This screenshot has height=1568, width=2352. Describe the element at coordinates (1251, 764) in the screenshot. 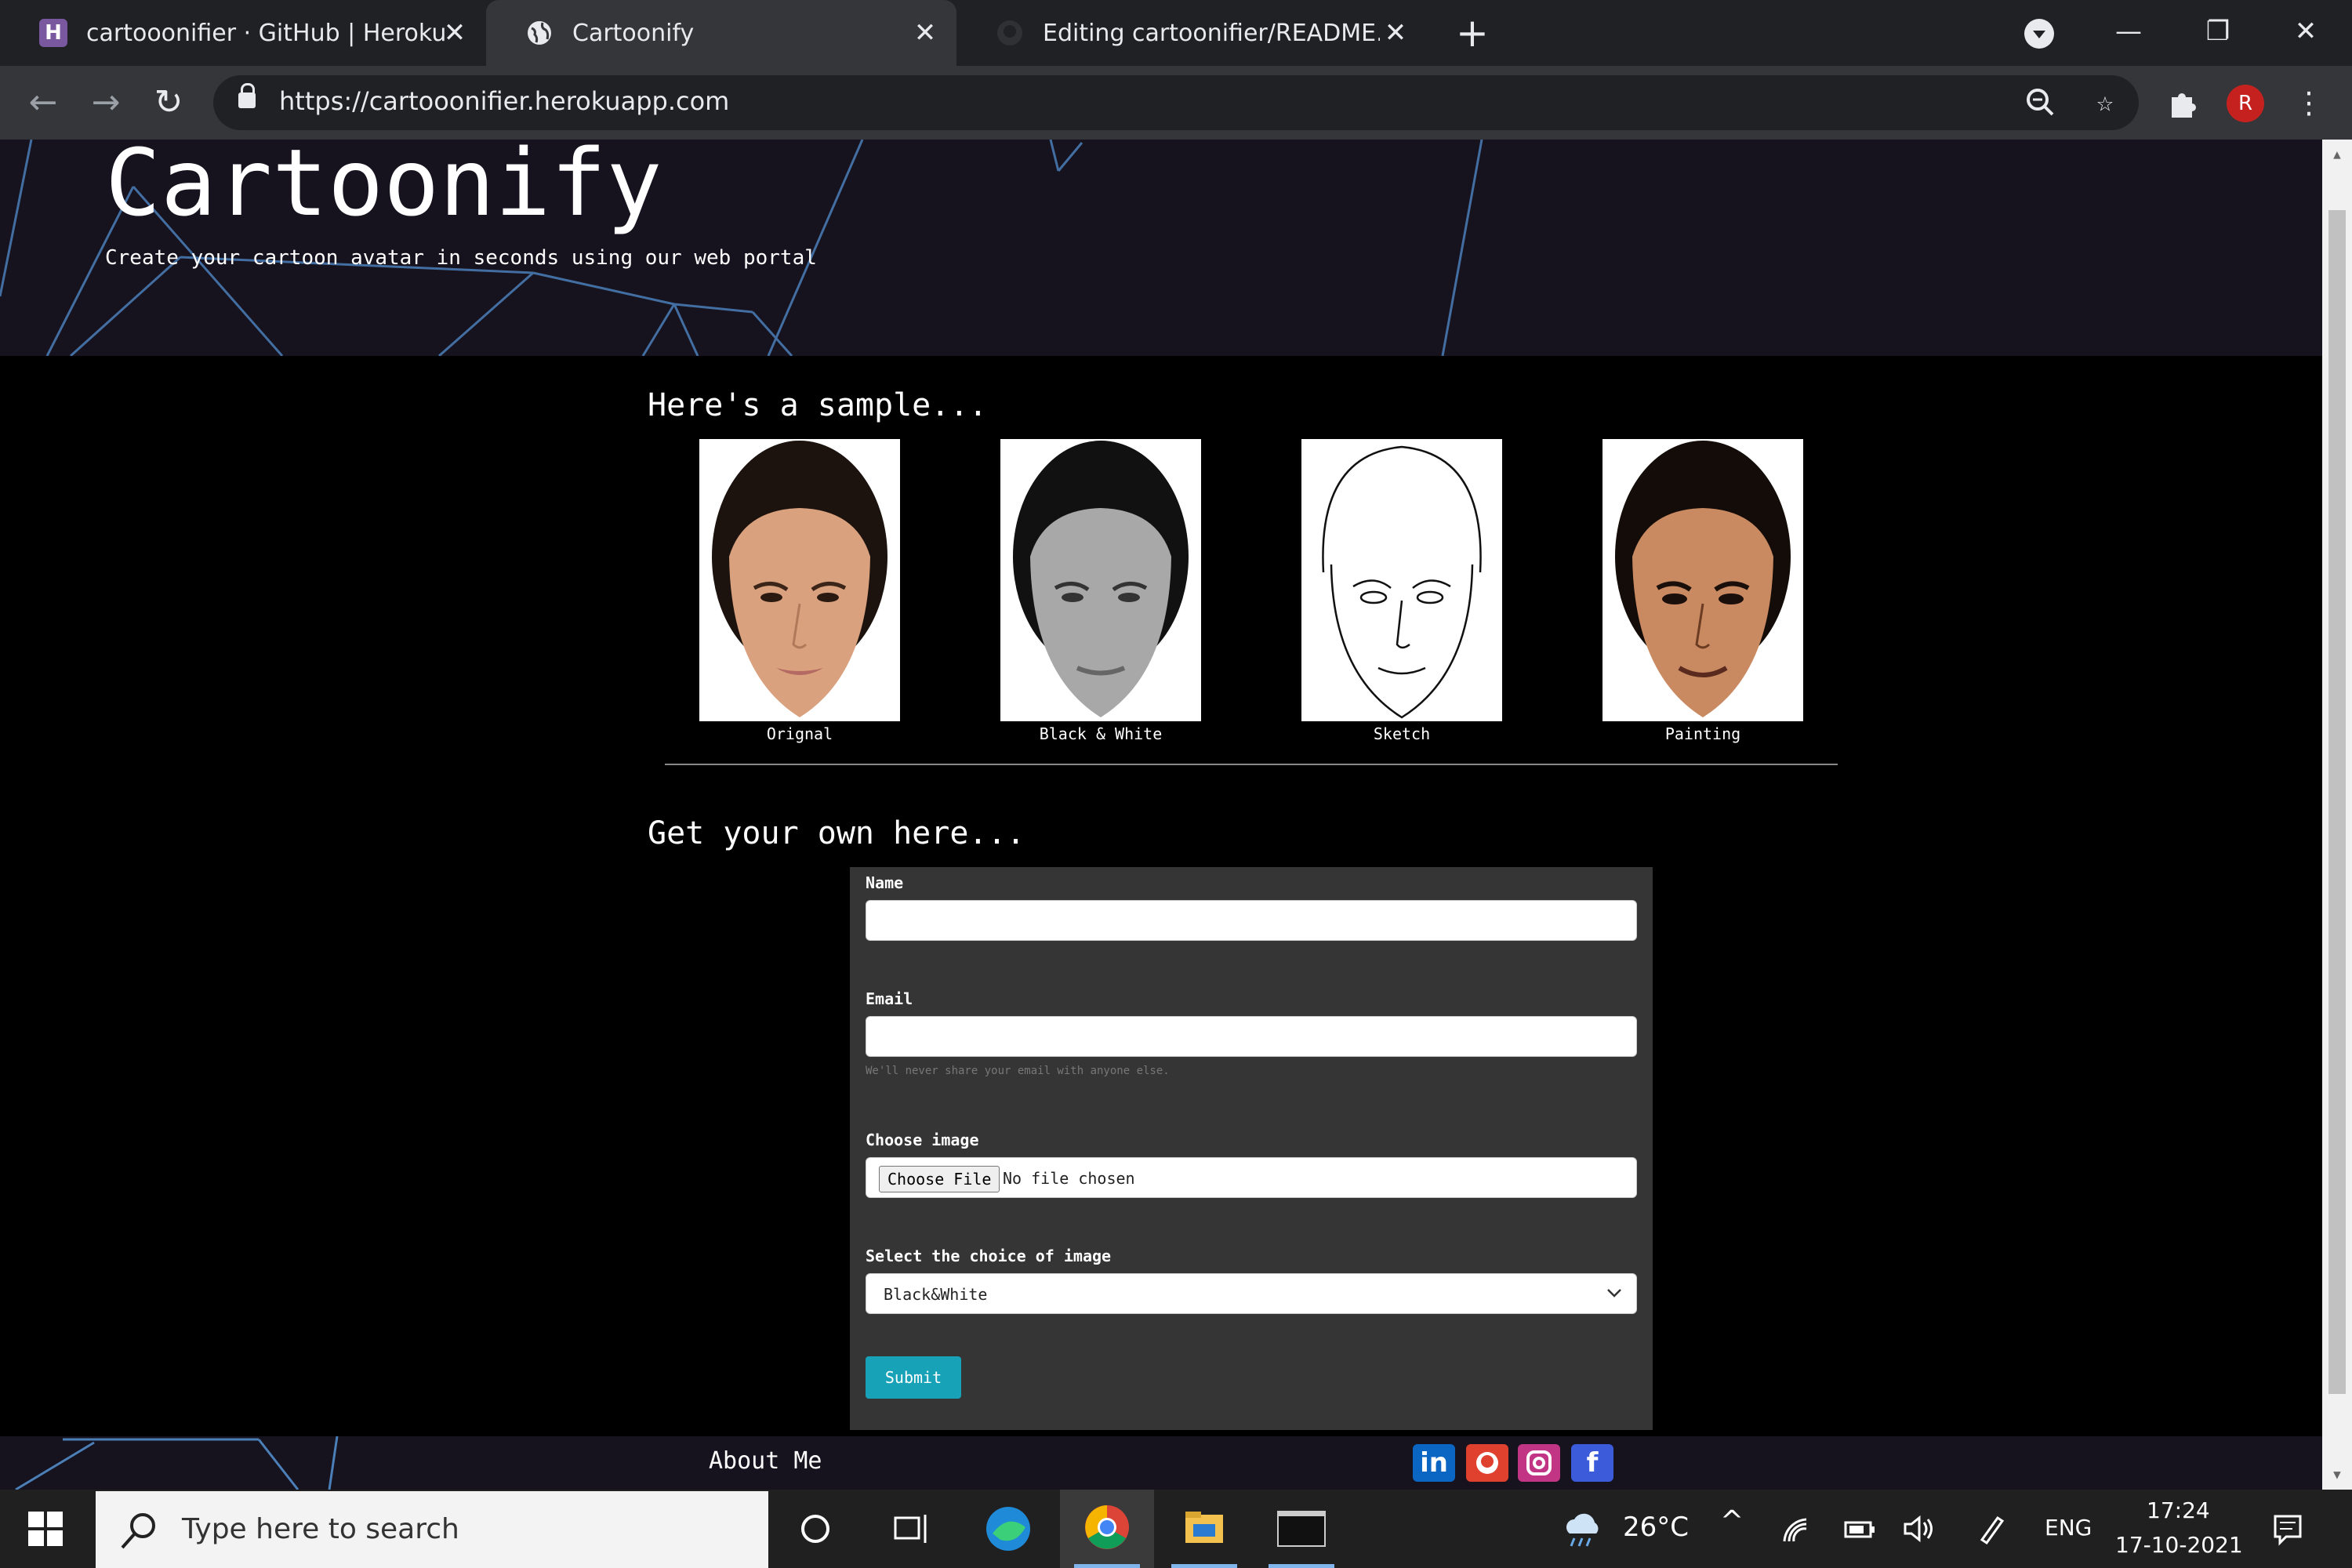

I see `section-divider` at that location.